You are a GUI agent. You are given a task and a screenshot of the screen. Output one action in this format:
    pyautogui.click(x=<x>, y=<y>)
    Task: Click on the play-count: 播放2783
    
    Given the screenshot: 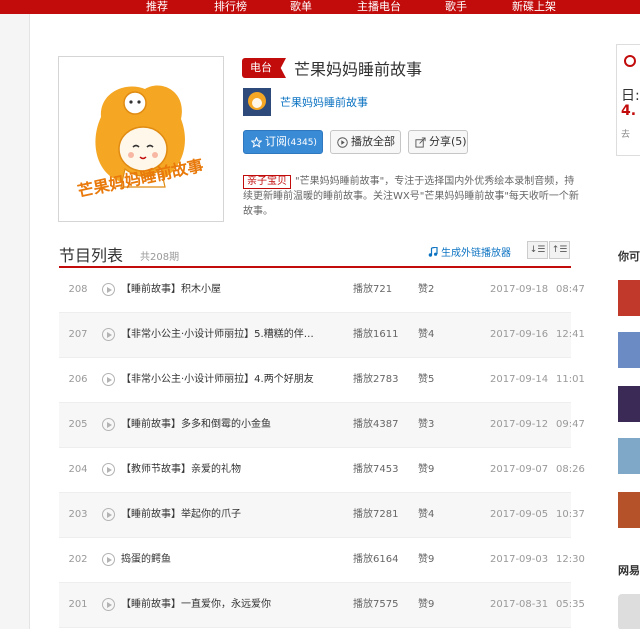 What is the action you would take?
    pyautogui.click(x=376, y=379)
    